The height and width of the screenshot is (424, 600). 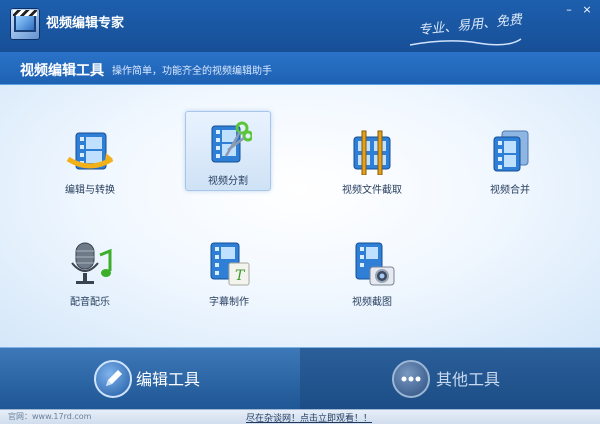 What do you see at coordinates (231, 142) in the screenshot?
I see `film-scissors-icon` at bounding box center [231, 142].